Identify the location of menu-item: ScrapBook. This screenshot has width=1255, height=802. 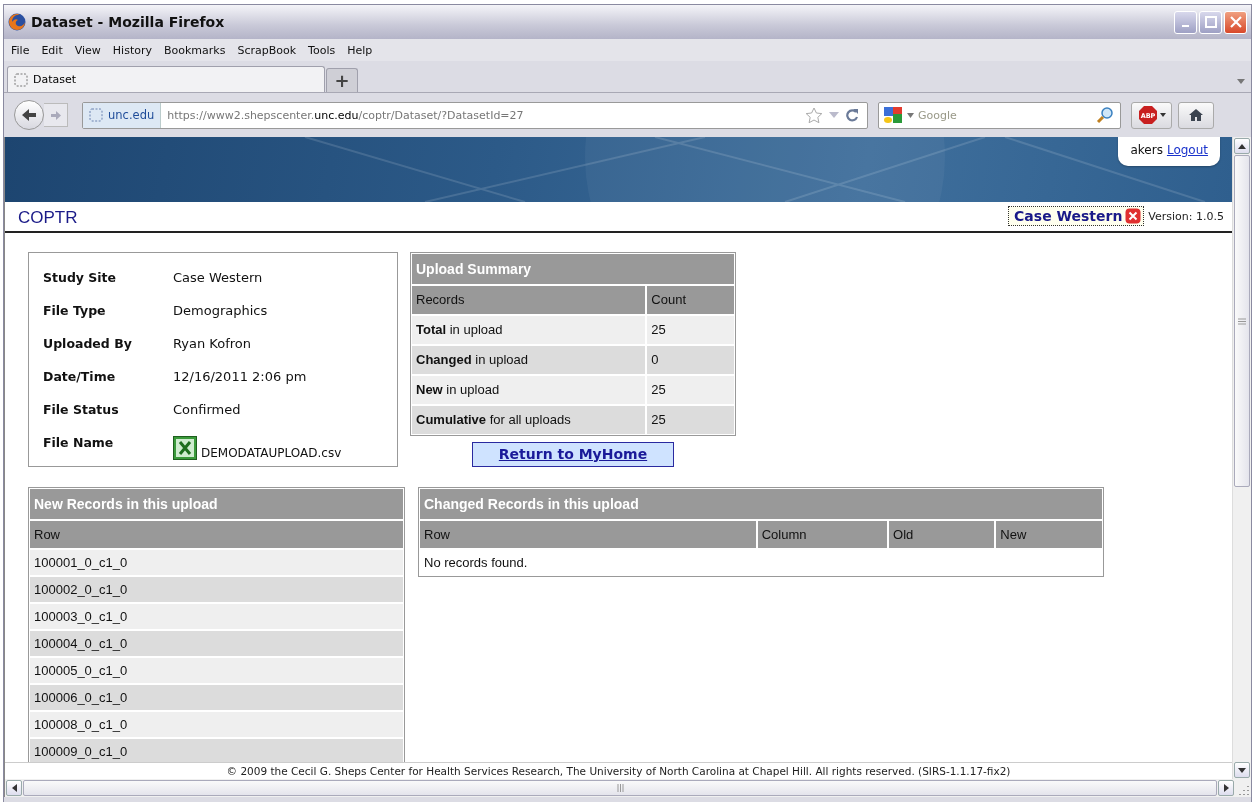
(267, 50).